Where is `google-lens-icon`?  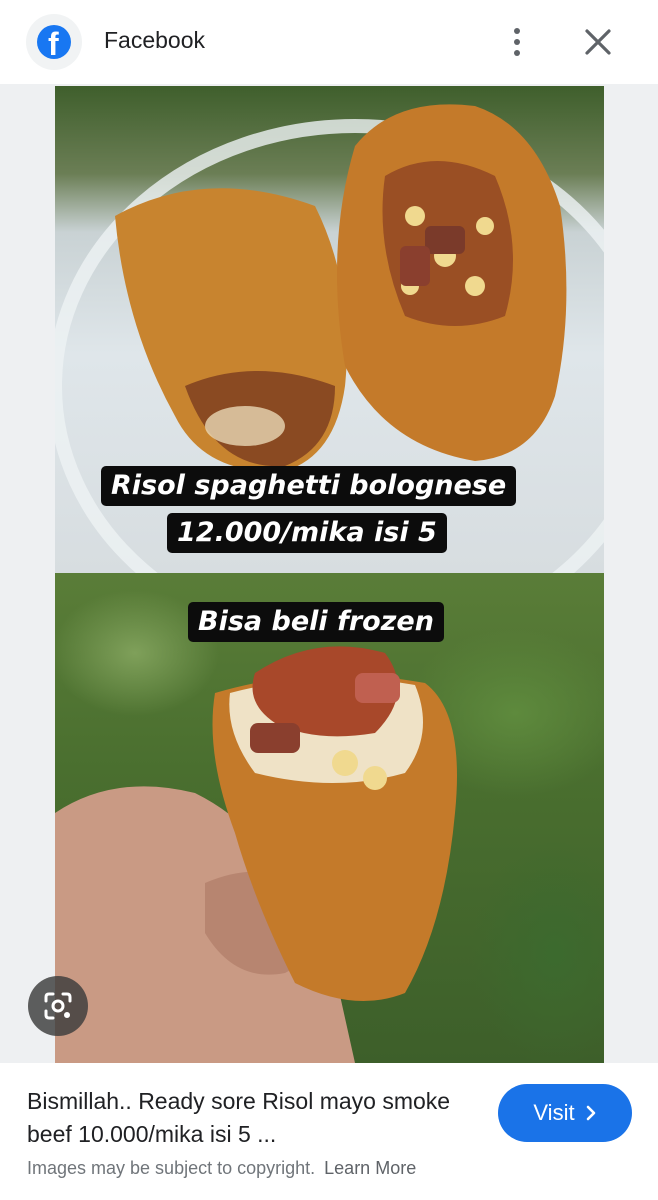 google-lens-icon is located at coordinates (58, 1006).